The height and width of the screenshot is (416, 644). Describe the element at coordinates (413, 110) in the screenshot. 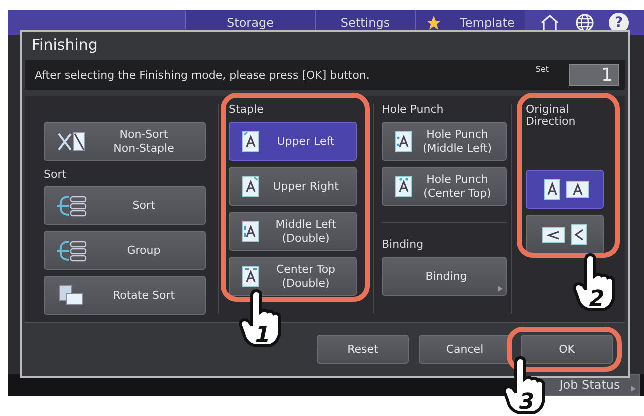

I see `group-heading: Hole Punch` at that location.